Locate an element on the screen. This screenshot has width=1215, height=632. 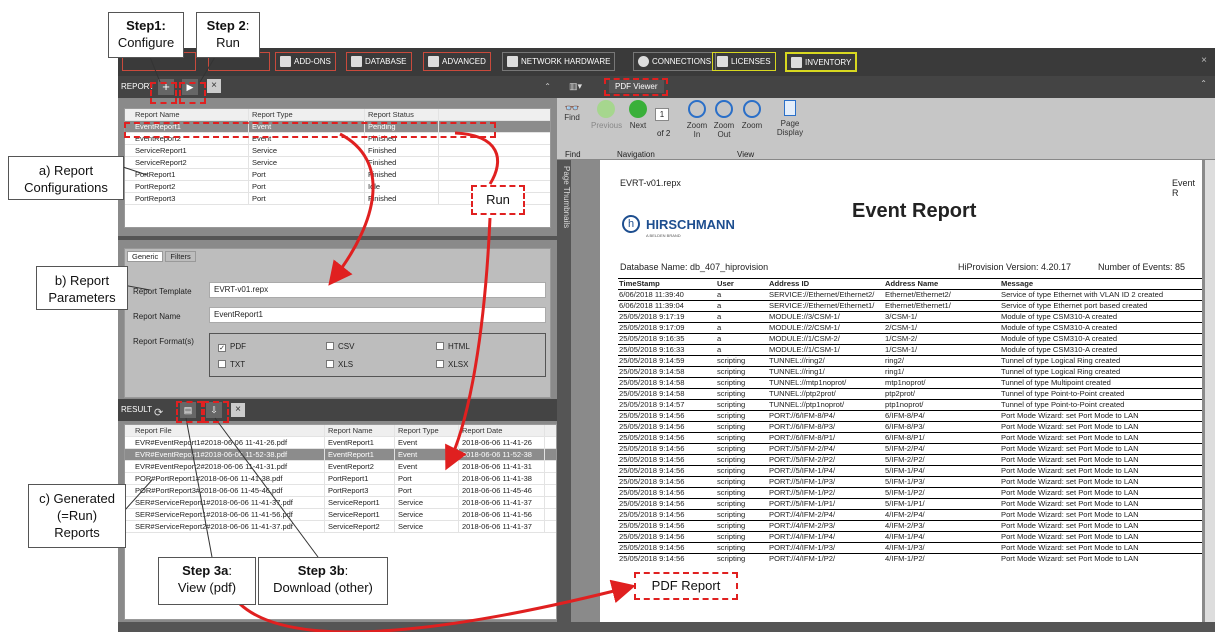
callout-step2: Step 2: Run is located at coordinates (228, 35).